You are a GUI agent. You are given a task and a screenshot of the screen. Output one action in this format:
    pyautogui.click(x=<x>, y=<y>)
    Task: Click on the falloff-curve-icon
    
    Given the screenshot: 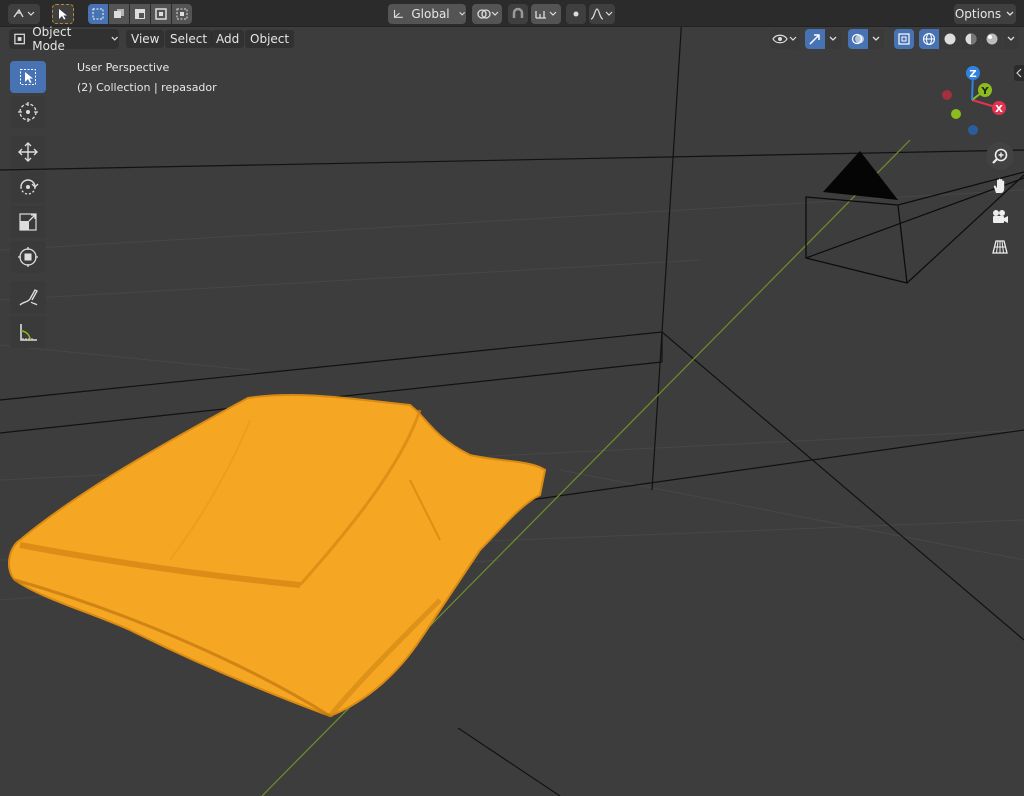 What is the action you would take?
    pyautogui.click(x=601, y=14)
    